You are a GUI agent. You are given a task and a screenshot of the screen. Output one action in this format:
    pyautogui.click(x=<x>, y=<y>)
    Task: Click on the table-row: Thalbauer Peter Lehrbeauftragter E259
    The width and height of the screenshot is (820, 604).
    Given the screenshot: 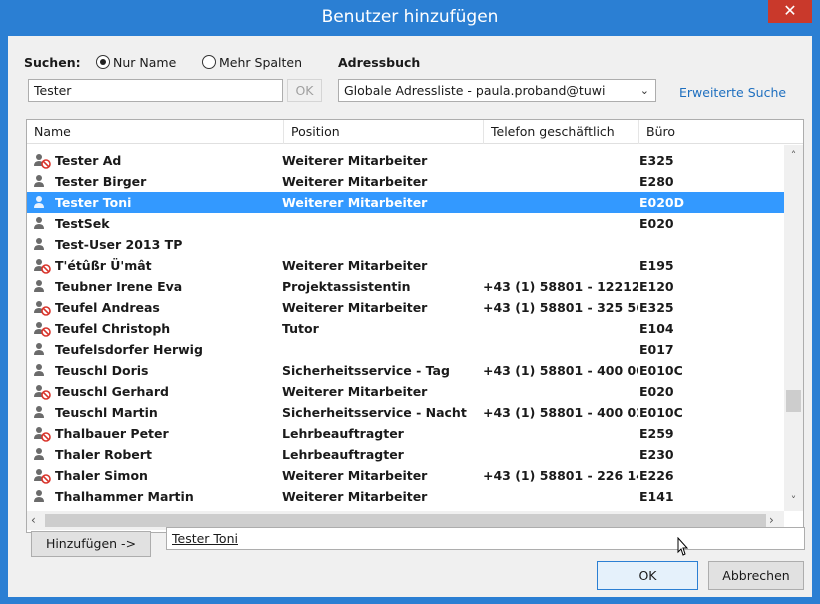 What is the action you would take?
    pyautogui.click(x=405, y=433)
    